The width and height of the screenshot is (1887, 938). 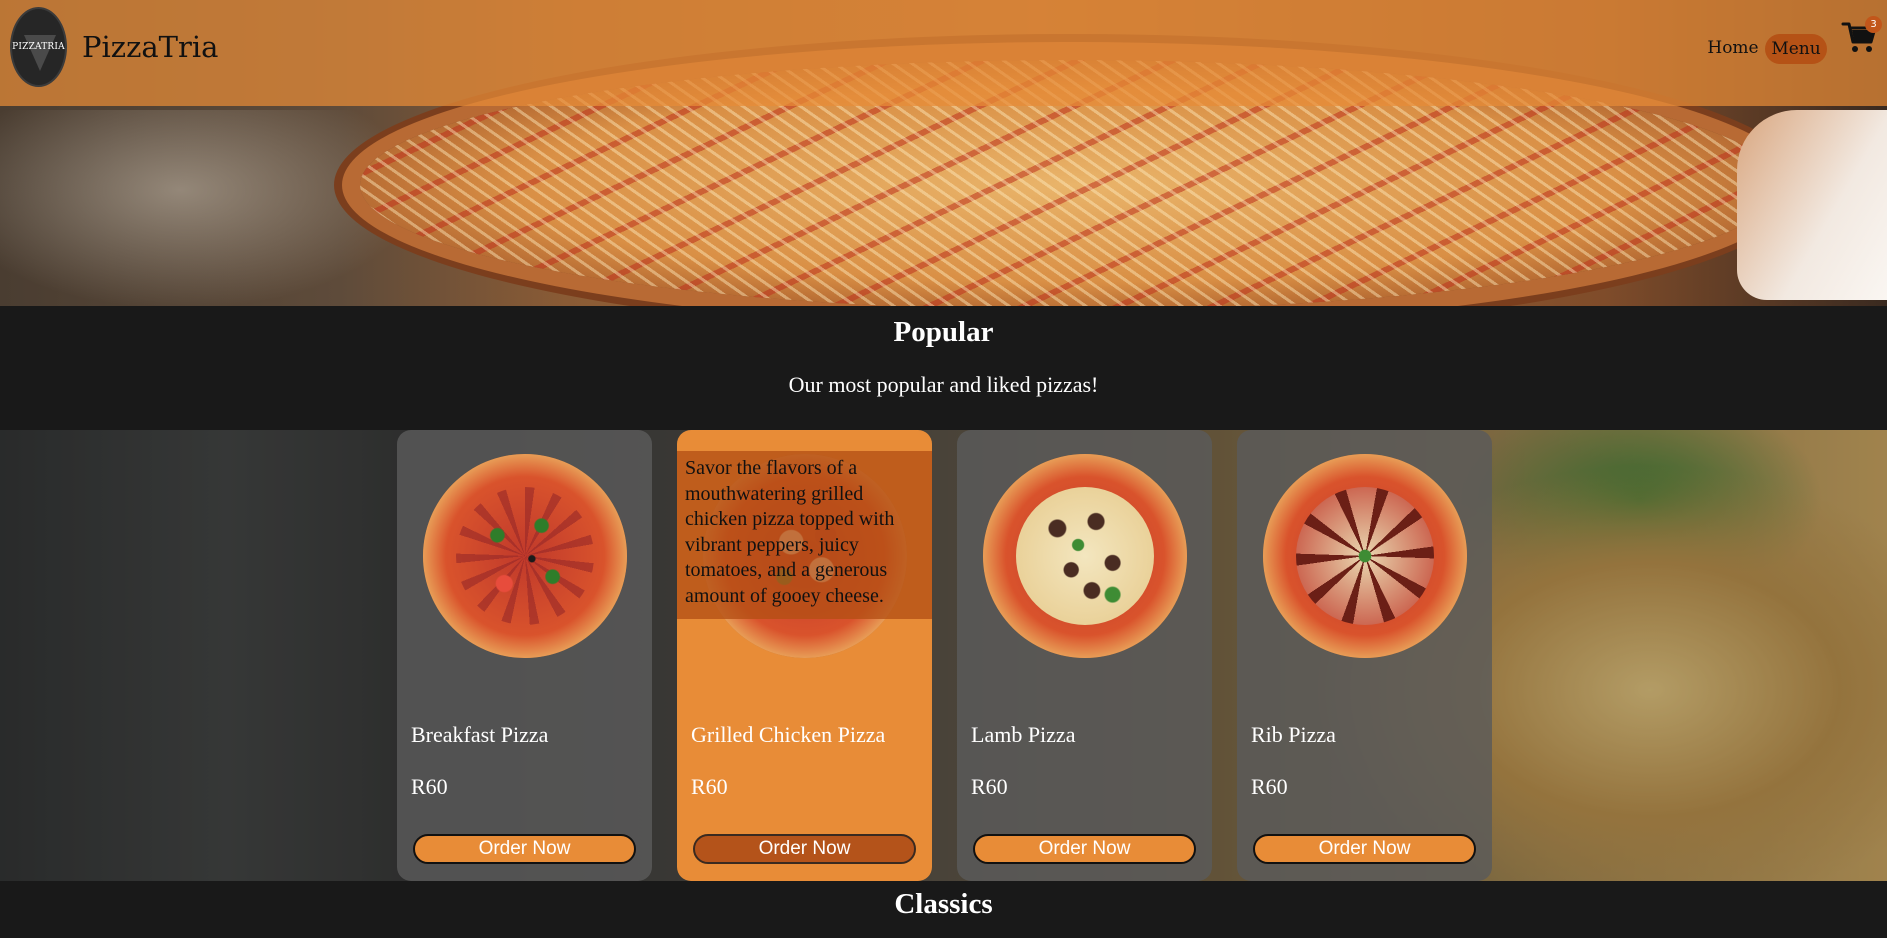 I want to click on rib-pizza-image, so click(x=1365, y=556).